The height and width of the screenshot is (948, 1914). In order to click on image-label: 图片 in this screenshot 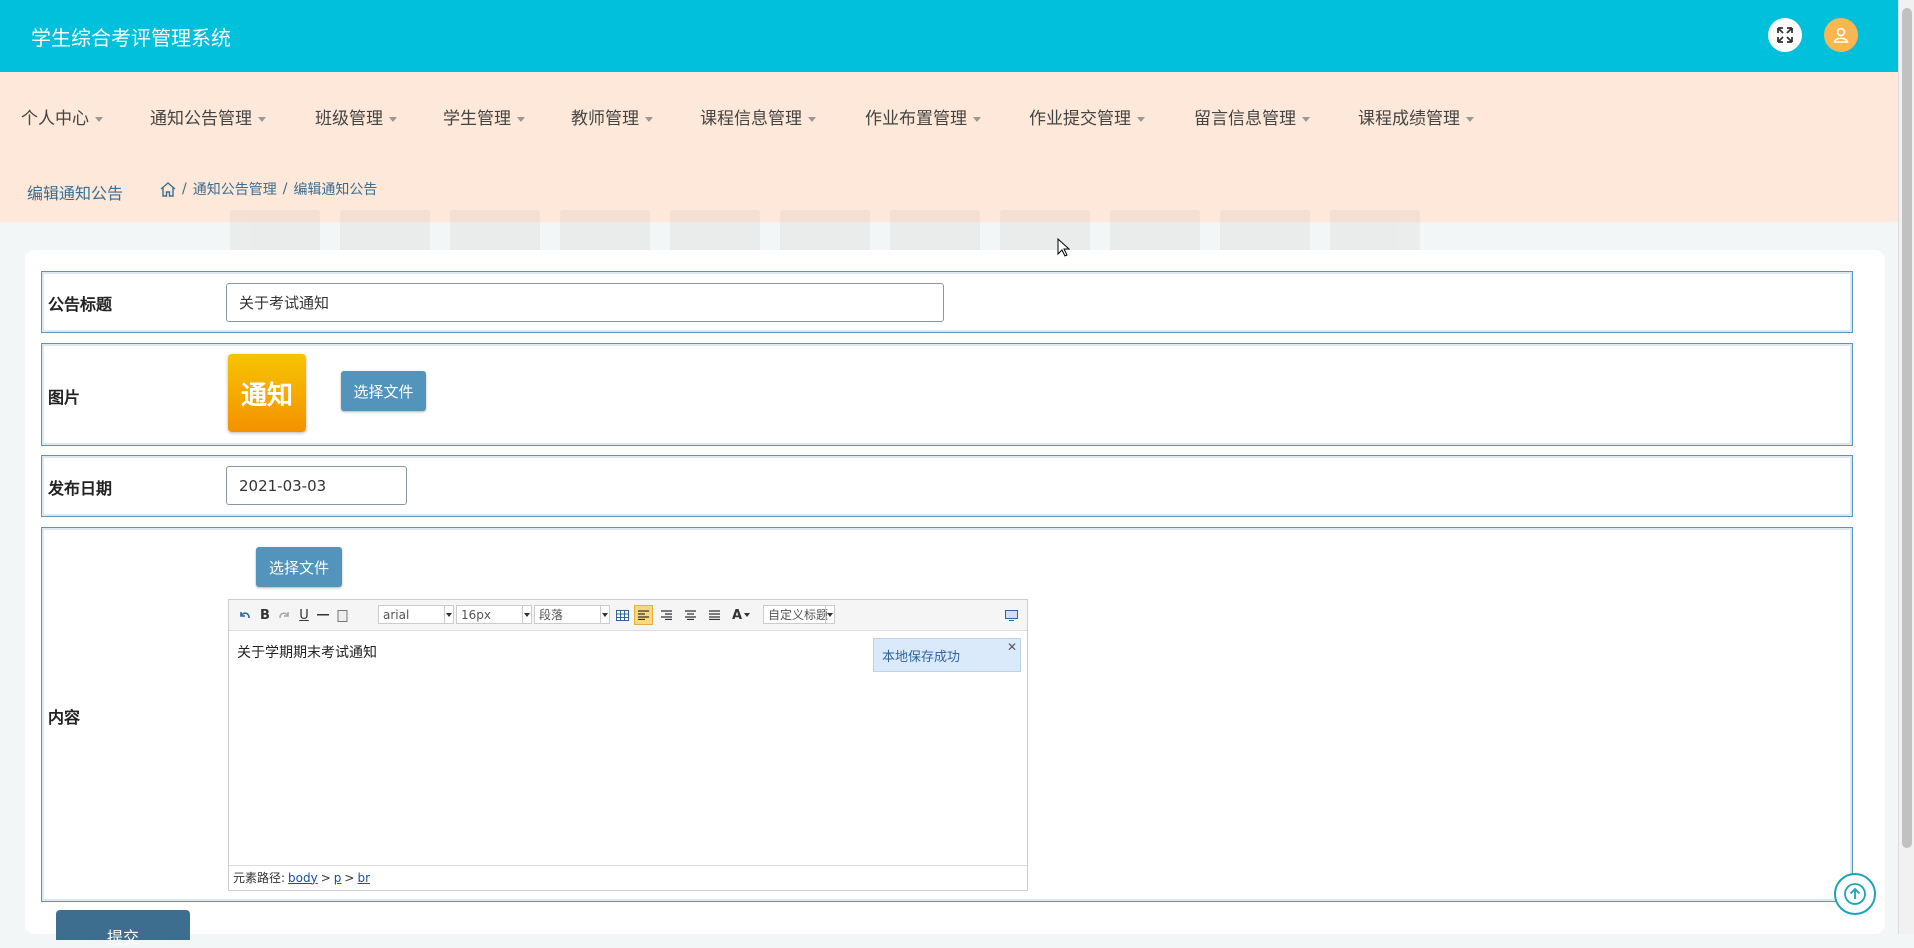, I will do `click(64, 397)`.